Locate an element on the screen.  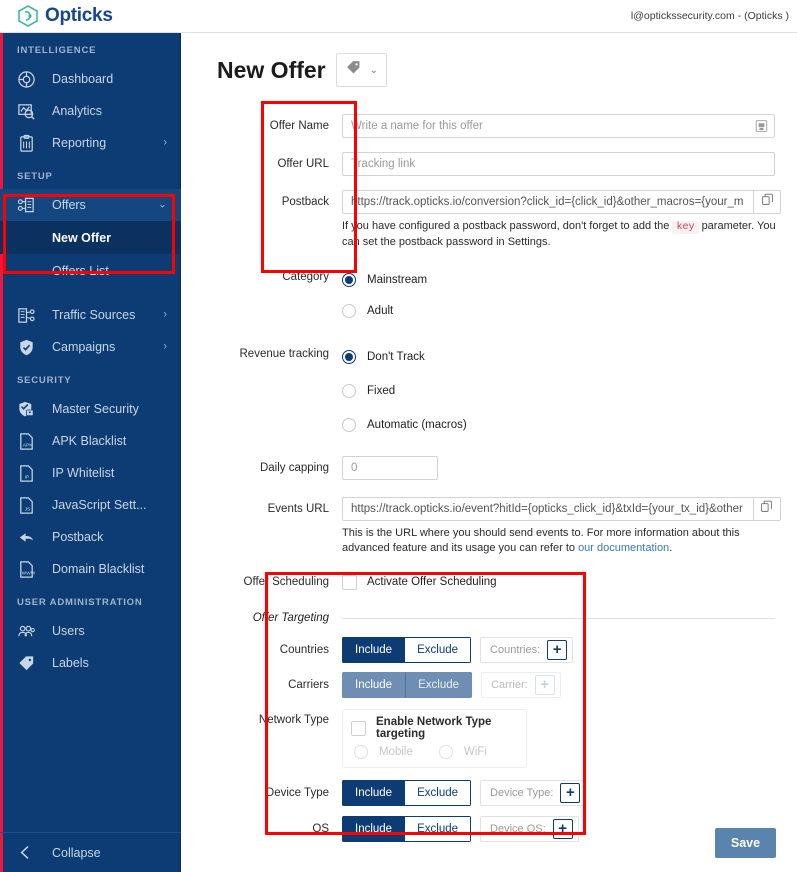
sidebar-item-dashboard: Dashboard is located at coordinates (90, 79).